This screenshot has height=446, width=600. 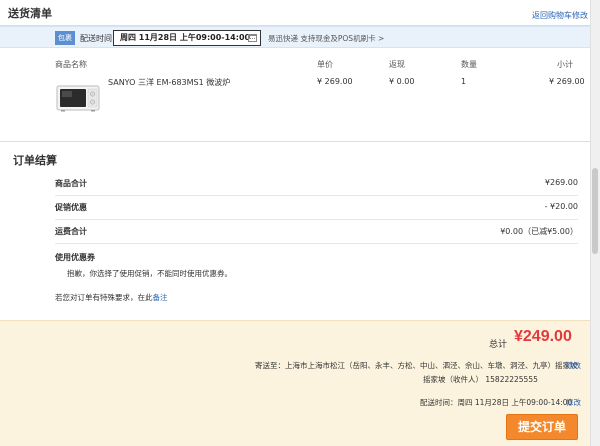 I want to click on delivery-list-header, so click(x=295, y=13).